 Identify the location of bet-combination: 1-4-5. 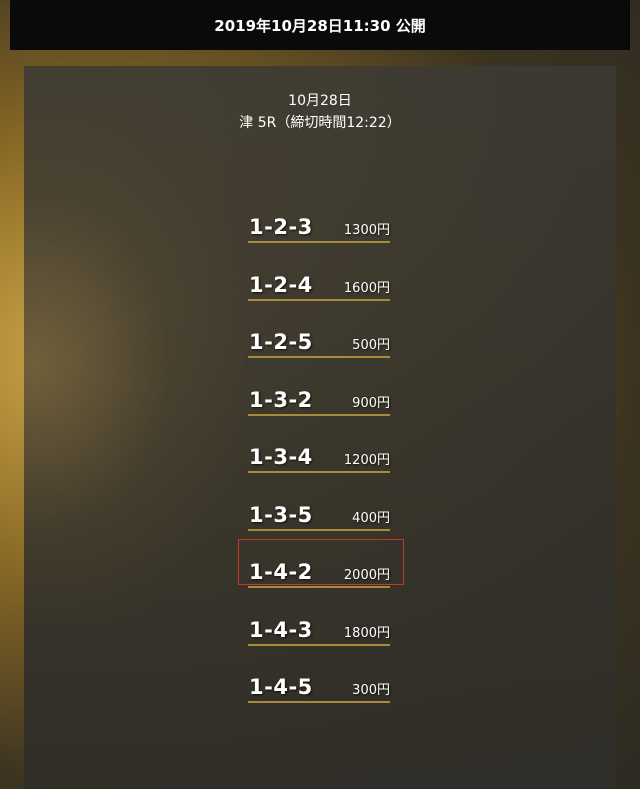
(281, 687).